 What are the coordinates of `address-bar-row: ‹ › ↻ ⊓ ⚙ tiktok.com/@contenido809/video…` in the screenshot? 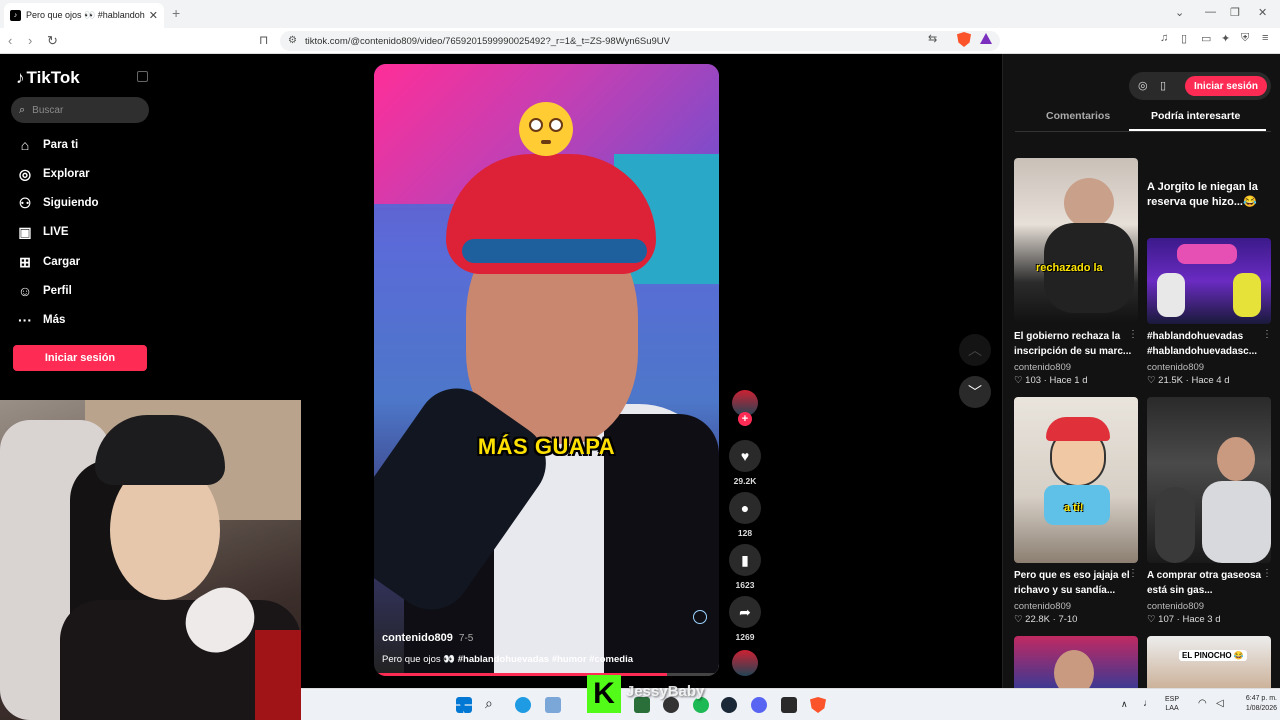 It's located at (640, 41).